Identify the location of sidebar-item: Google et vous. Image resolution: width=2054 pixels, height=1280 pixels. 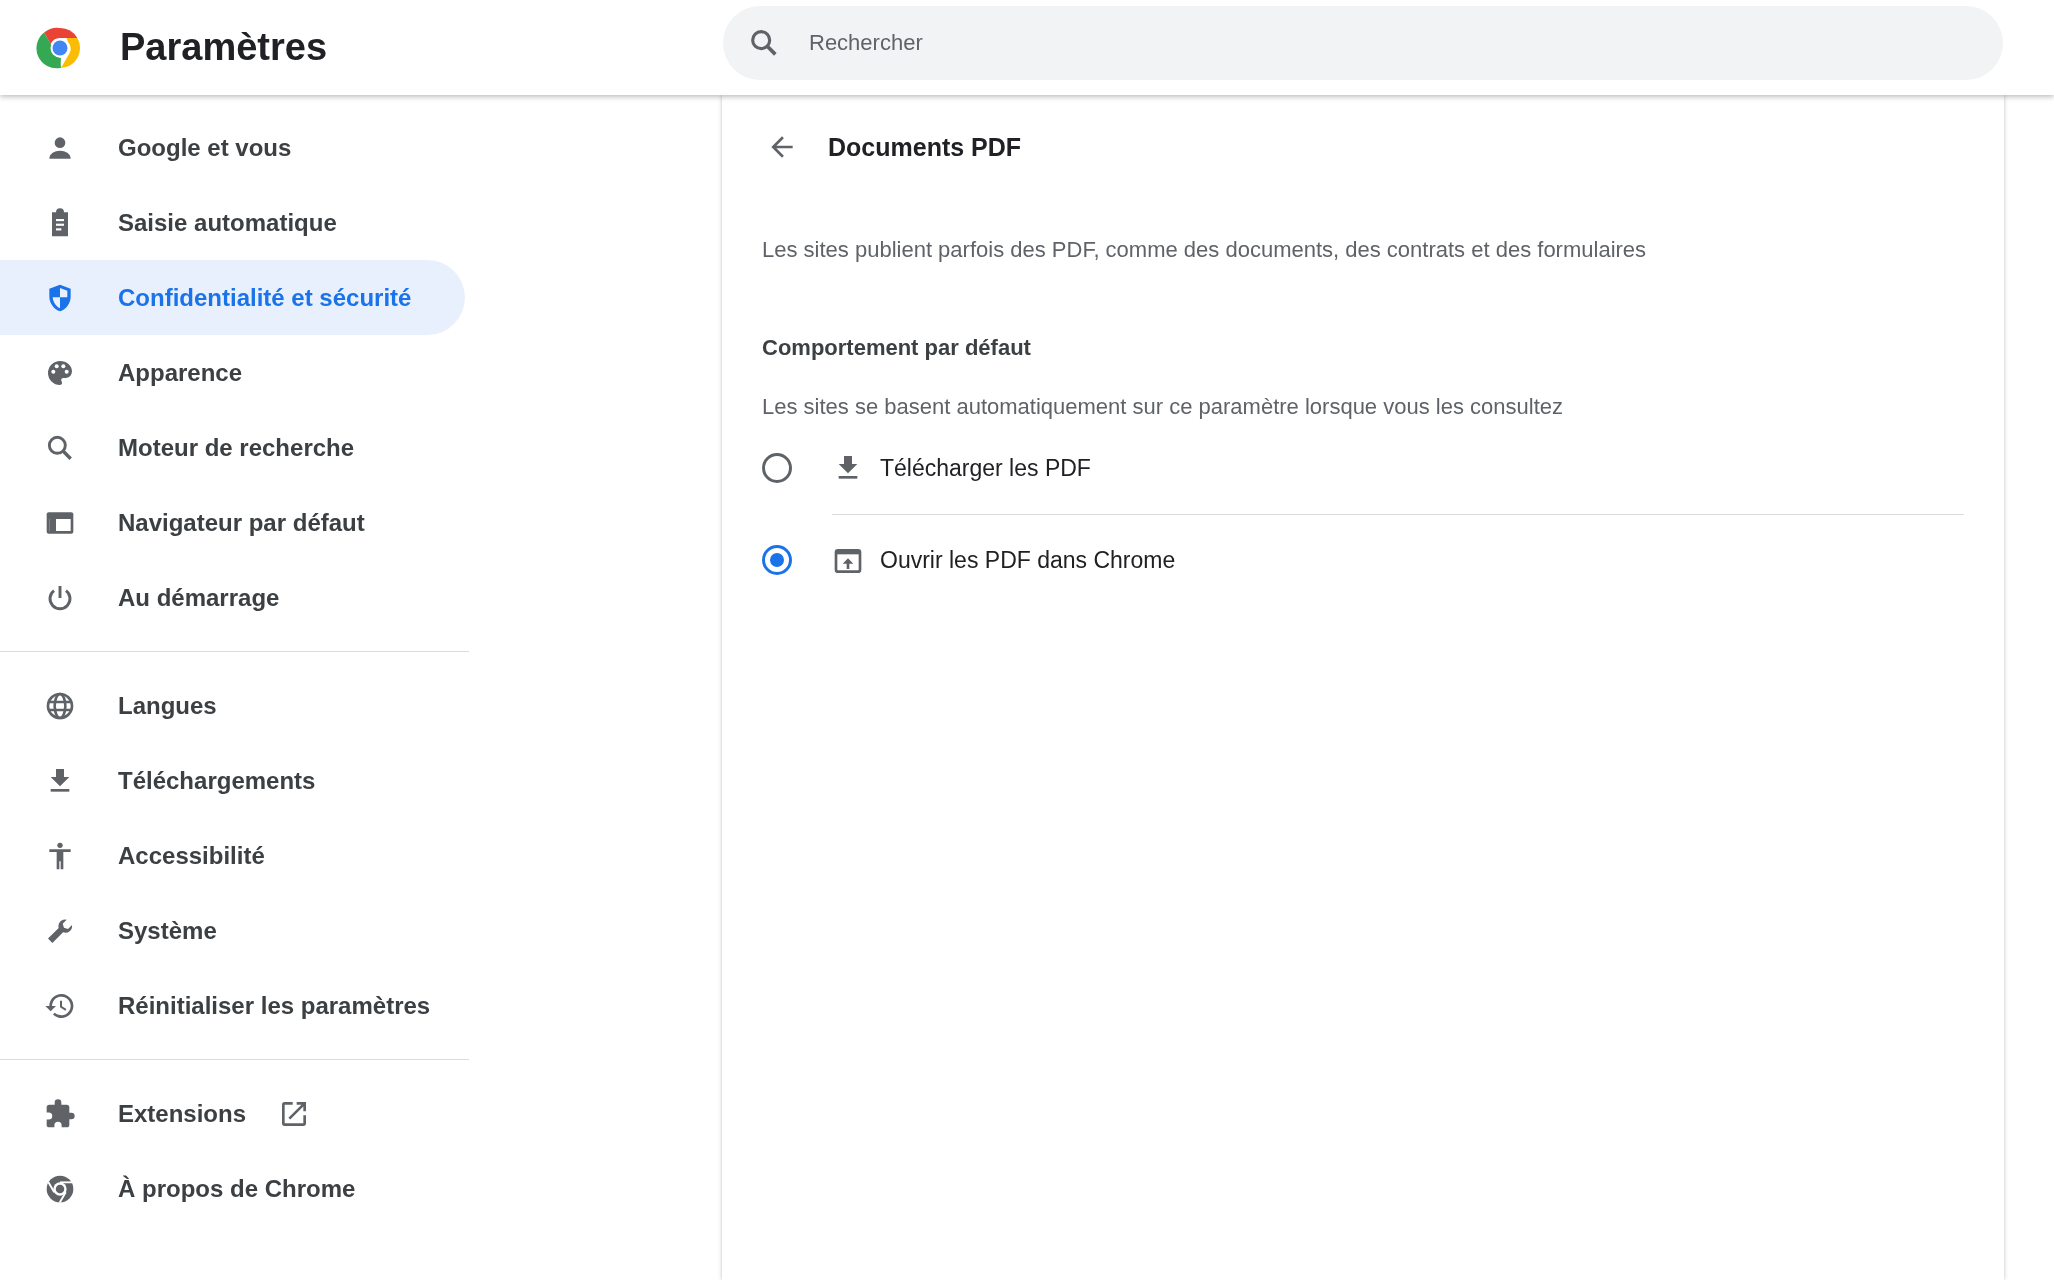
(232, 147).